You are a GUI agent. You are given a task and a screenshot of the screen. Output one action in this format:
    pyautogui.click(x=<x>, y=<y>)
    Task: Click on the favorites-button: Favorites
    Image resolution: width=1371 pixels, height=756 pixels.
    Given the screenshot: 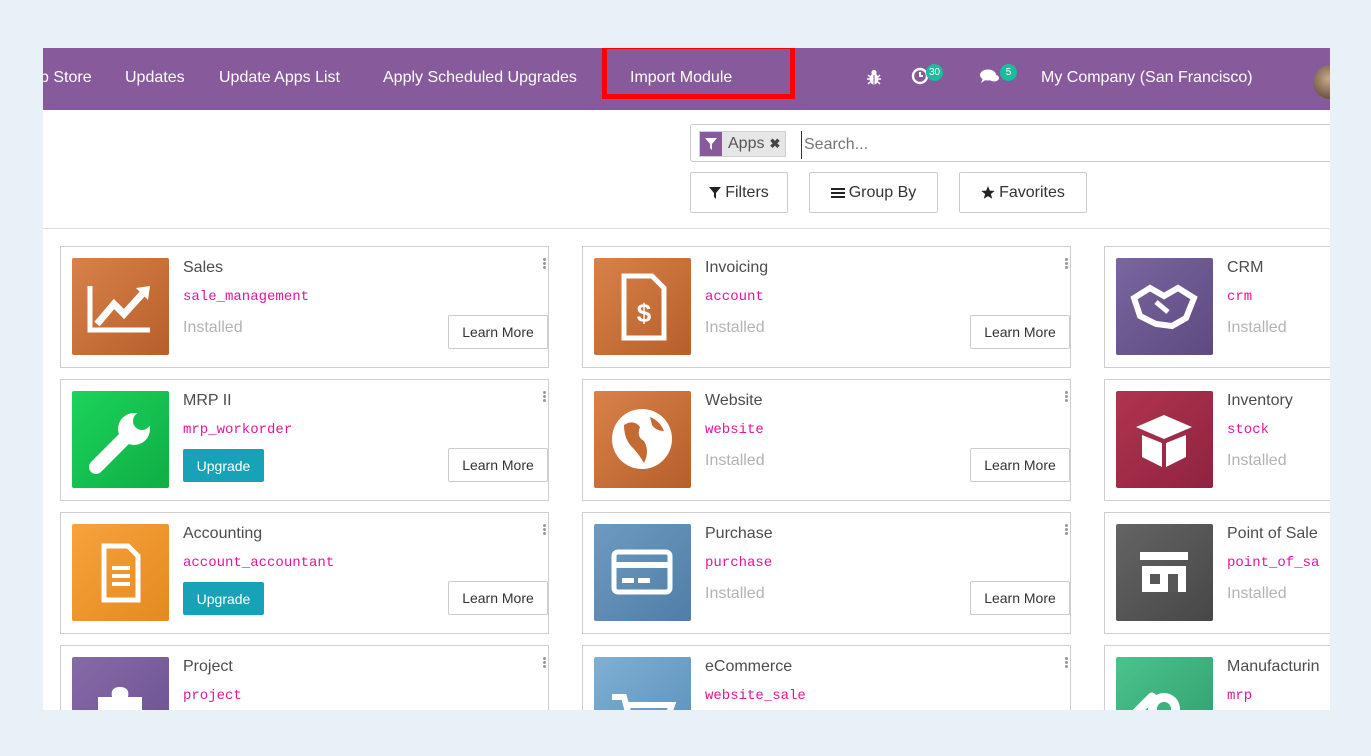 What is the action you would take?
    pyautogui.click(x=1023, y=192)
    